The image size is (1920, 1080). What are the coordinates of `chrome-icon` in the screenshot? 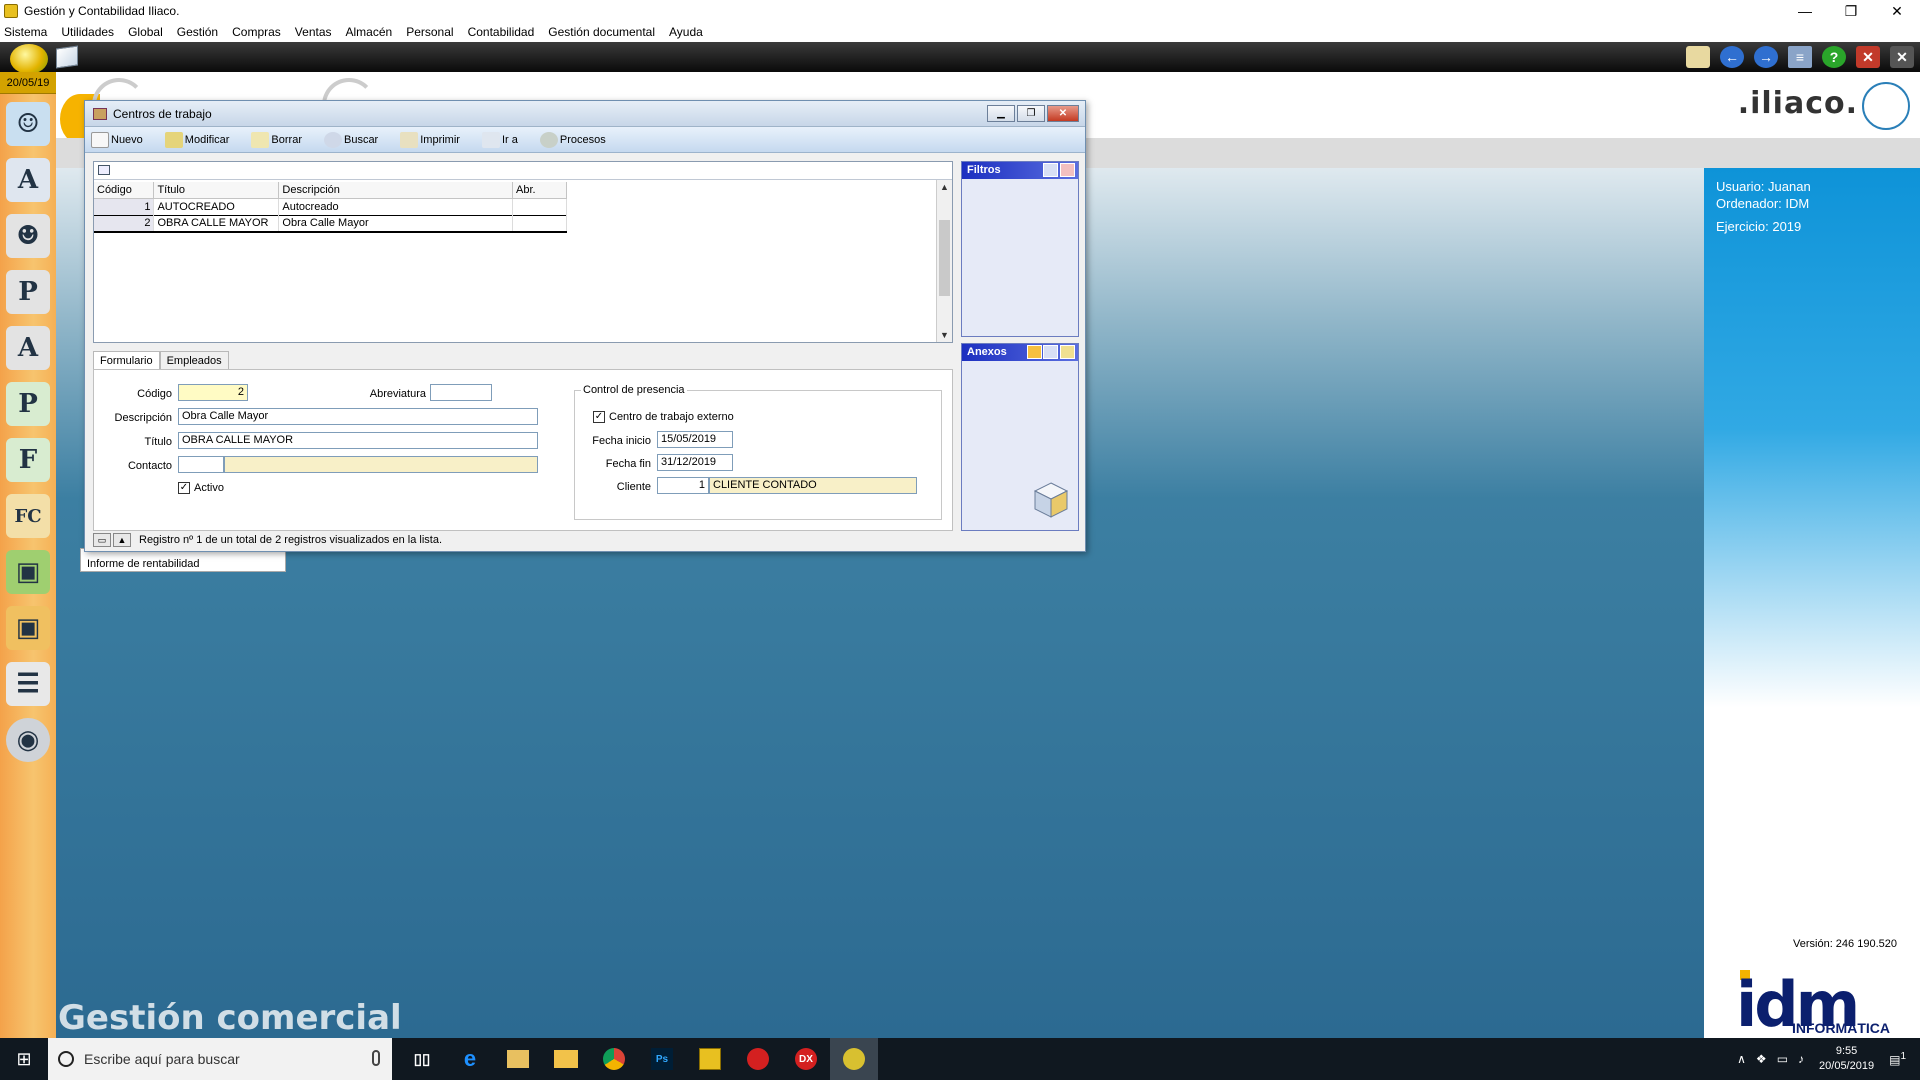 It's located at (614, 1059).